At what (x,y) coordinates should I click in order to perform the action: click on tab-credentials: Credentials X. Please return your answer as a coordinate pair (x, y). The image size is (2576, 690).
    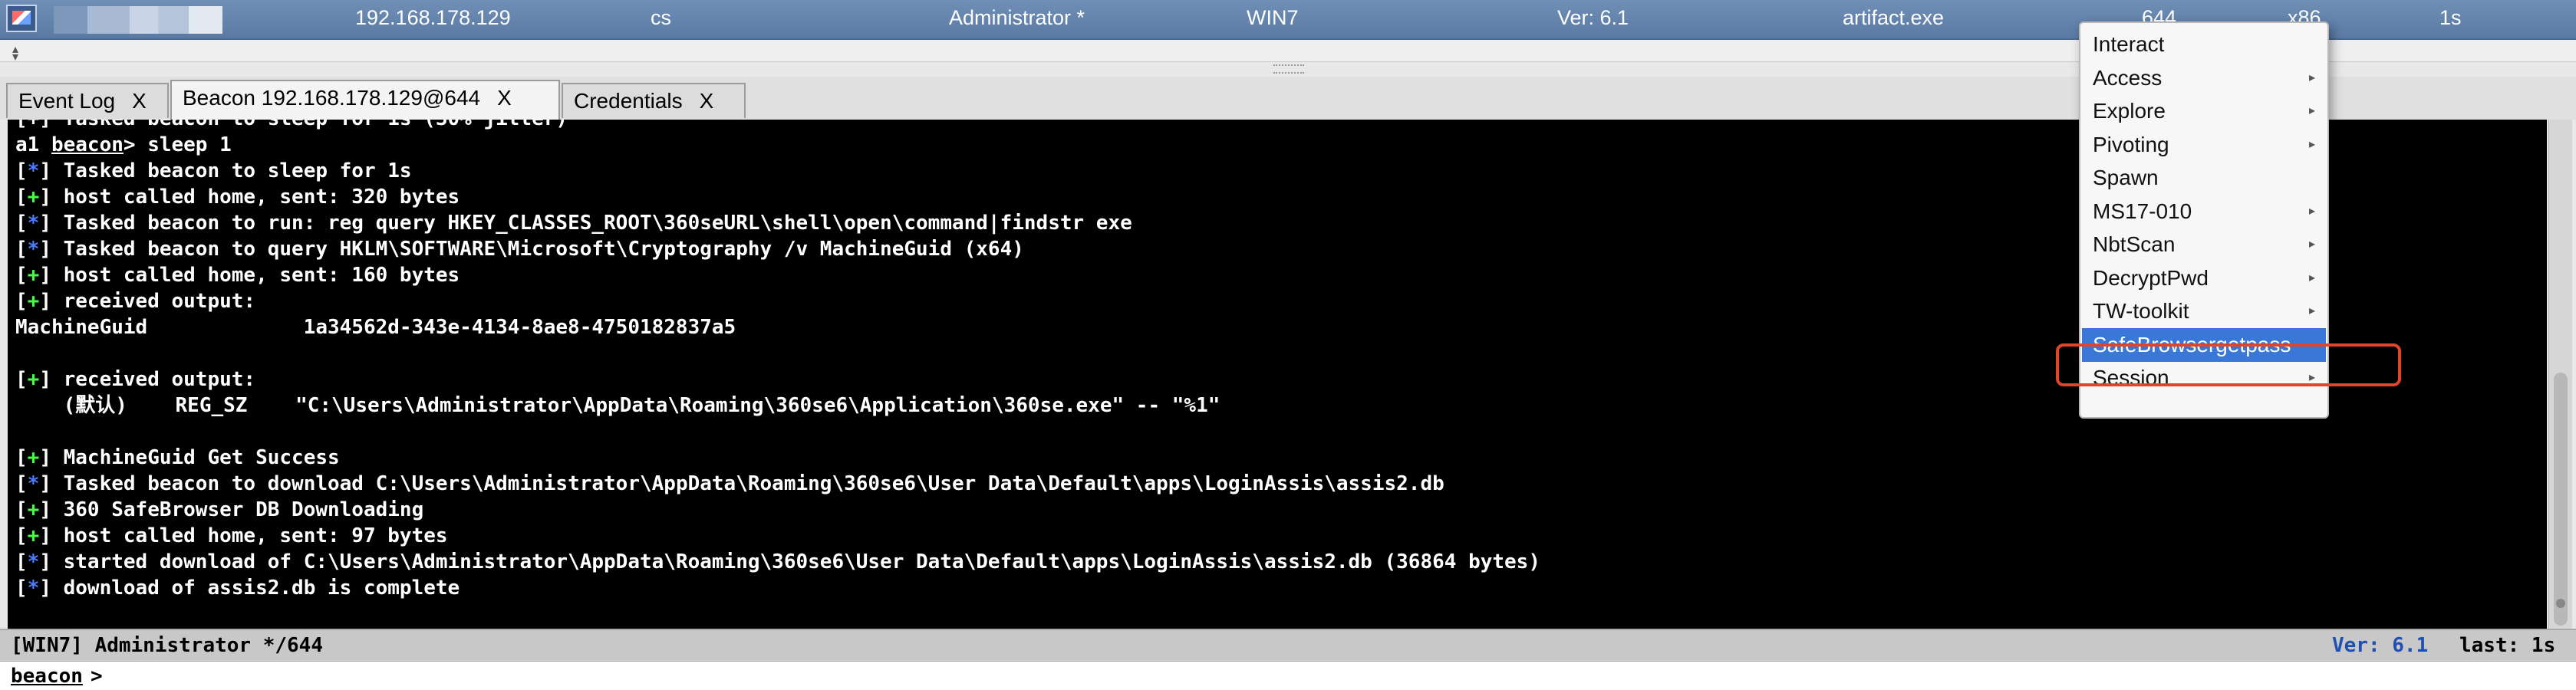
    Looking at the image, I should click on (654, 100).